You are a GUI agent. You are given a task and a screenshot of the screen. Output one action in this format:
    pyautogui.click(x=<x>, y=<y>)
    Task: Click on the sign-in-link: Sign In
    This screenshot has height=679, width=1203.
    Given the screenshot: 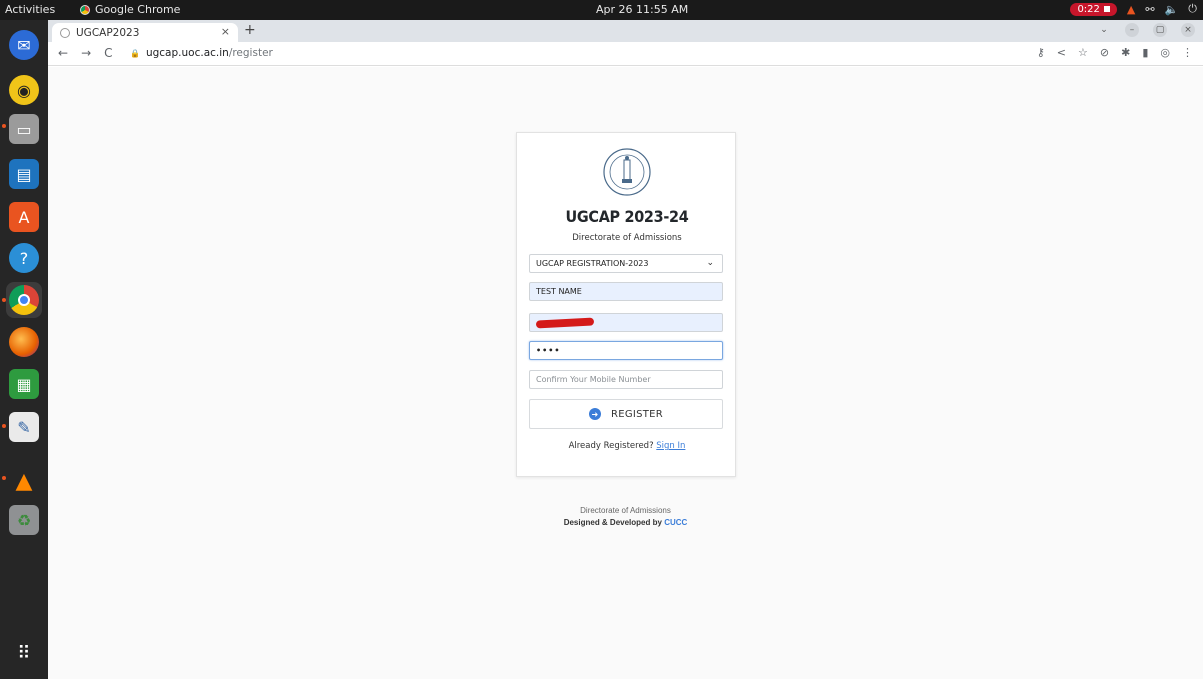 What is the action you would take?
    pyautogui.click(x=670, y=446)
    